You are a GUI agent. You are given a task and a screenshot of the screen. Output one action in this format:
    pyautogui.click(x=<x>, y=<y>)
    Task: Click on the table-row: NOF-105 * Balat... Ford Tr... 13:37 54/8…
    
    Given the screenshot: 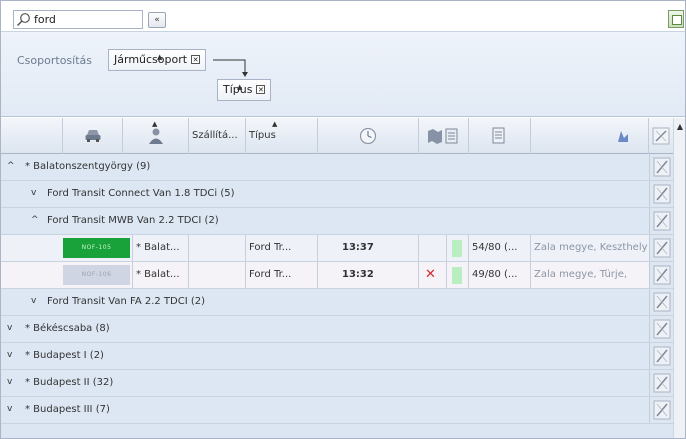 What is the action you would take?
    pyautogui.click(x=337, y=248)
    